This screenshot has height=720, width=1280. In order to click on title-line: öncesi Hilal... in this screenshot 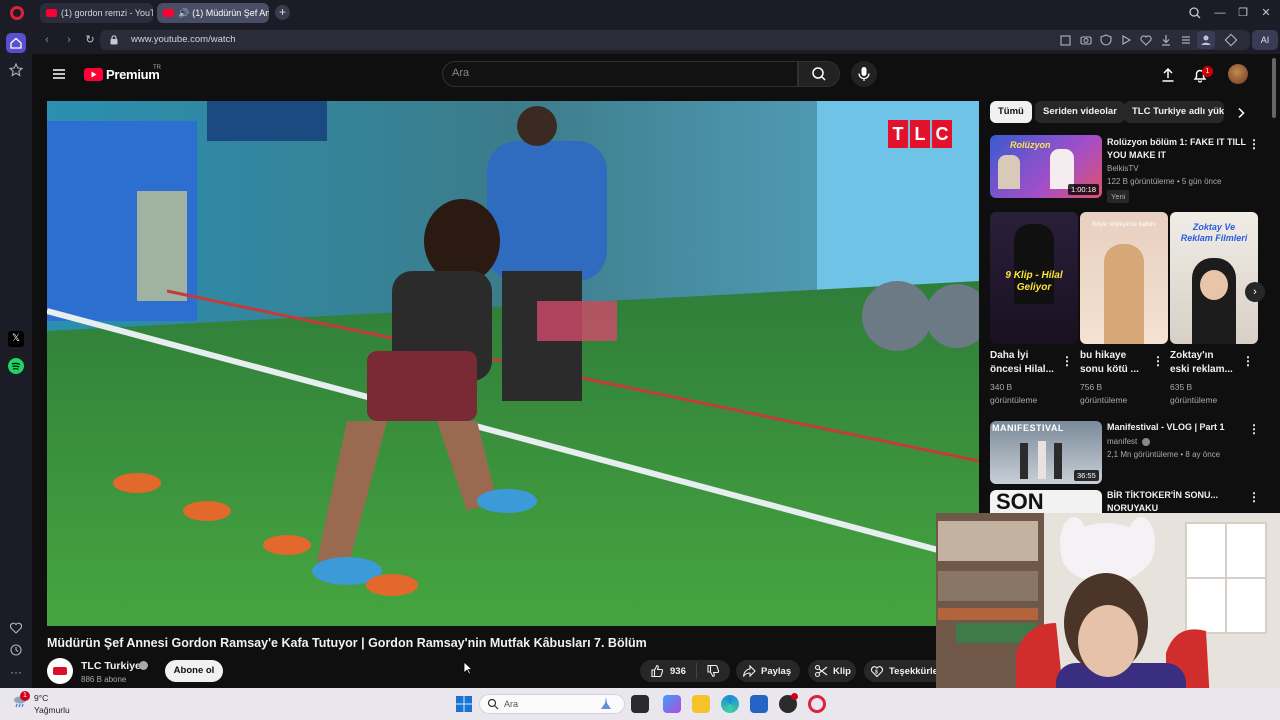, I will do `click(1022, 369)`.